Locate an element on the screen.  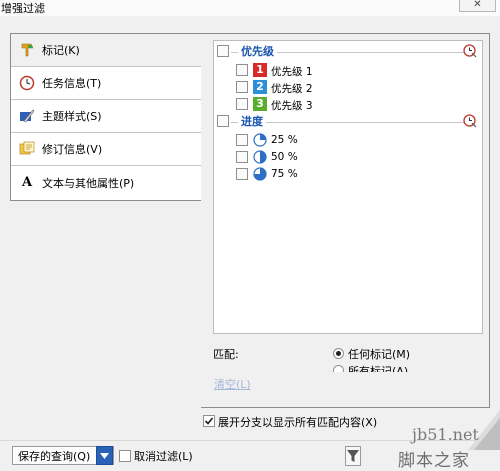
clock-icon is located at coordinates (27, 83).